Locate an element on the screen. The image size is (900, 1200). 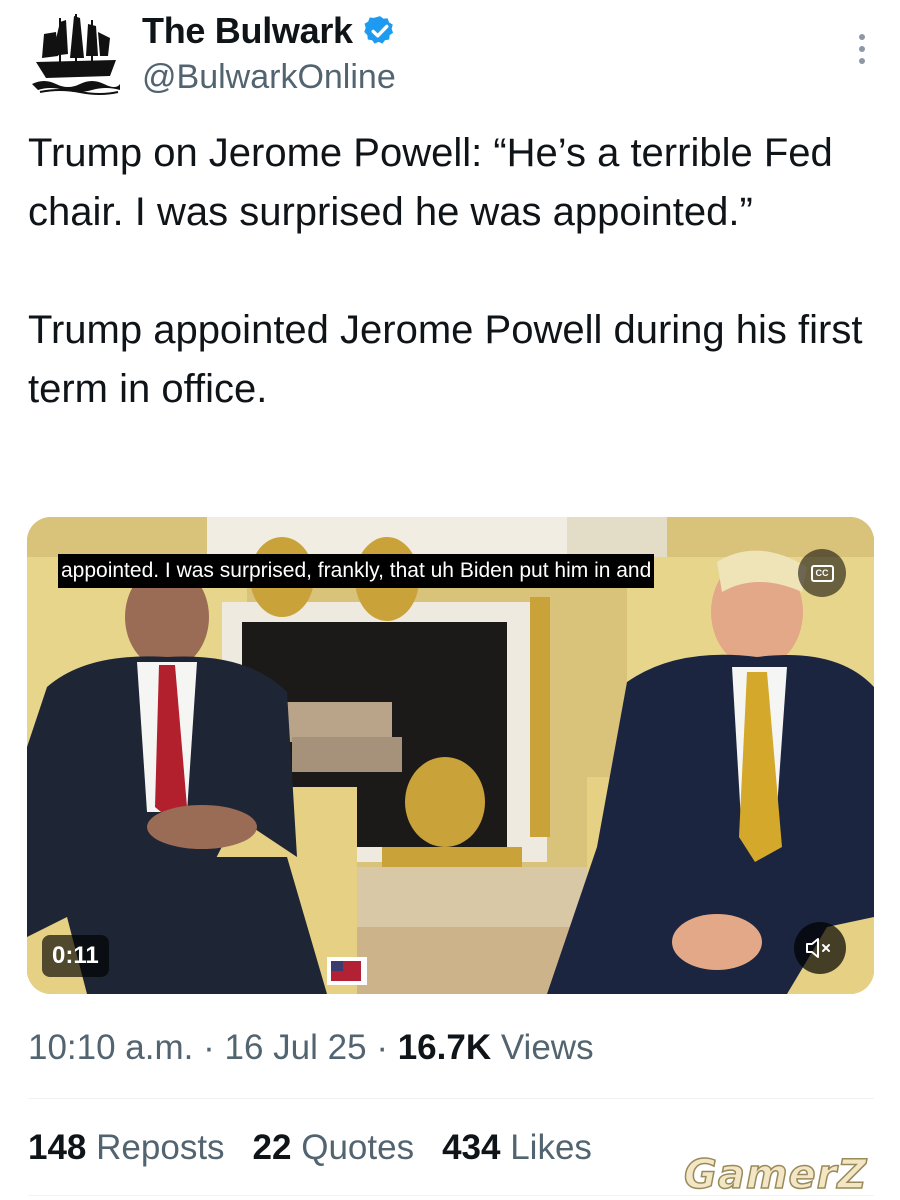
gamerz-watermark: GamerZ is located at coordinates (775, 1173).